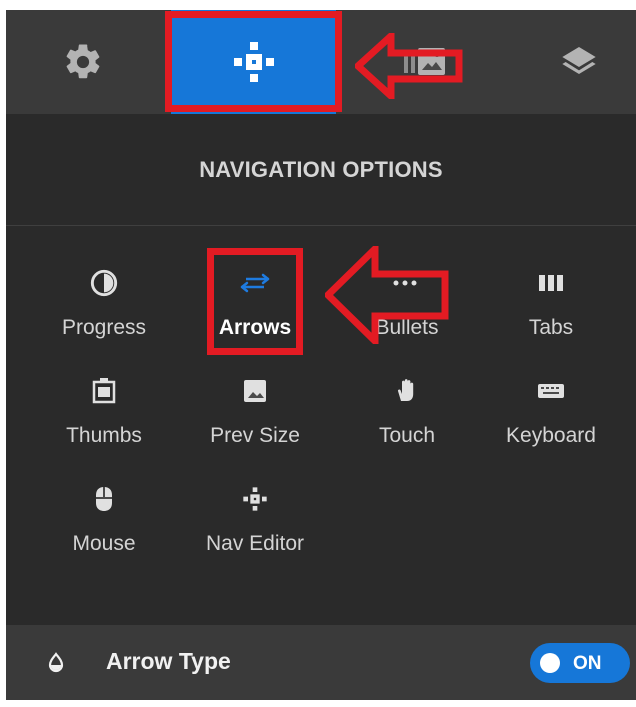 The image size is (636, 707). I want to click on thumbs-icon, so click(104, 391).